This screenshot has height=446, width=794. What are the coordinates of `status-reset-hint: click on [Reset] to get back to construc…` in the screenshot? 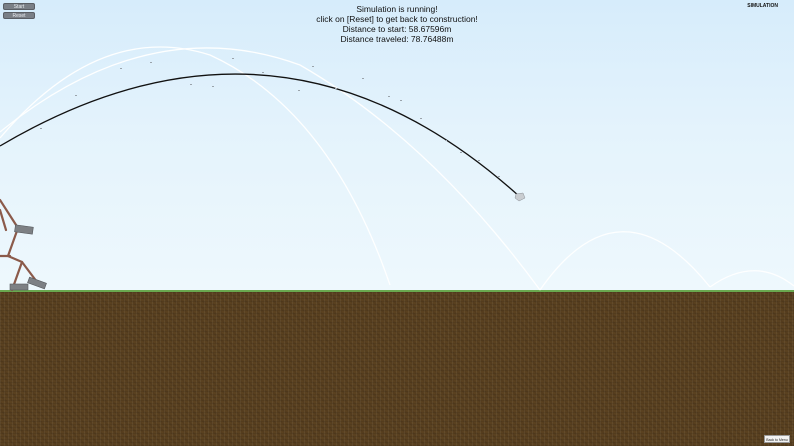 It's located at (397, 19).